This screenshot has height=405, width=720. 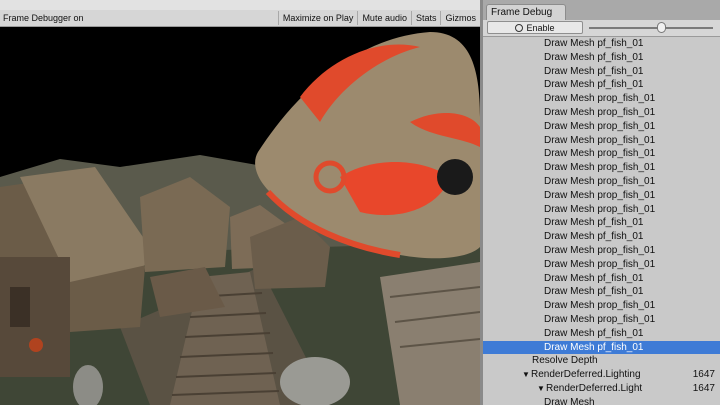 What do you see at coordinates (384, 18) in the screenshot?
I see `mute-audio-button: Mute audio` at bounding box center [384, 18].